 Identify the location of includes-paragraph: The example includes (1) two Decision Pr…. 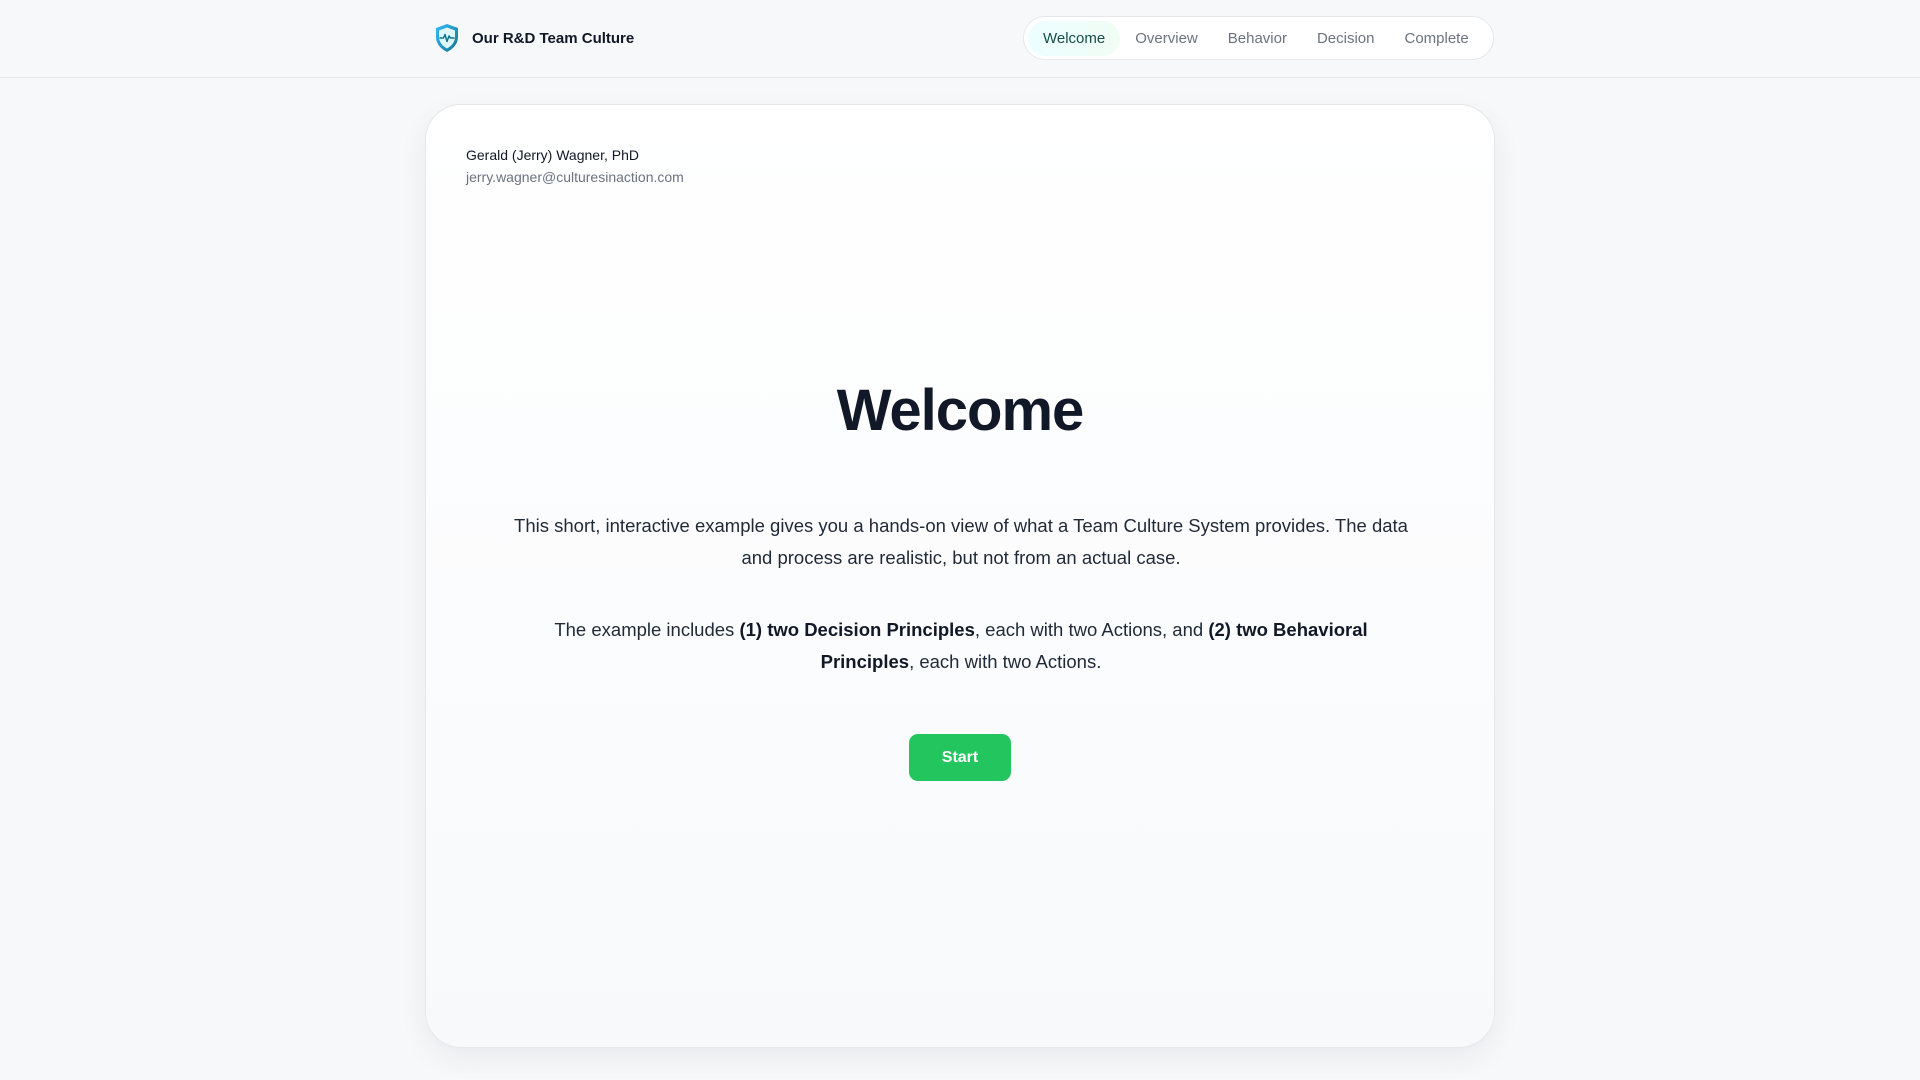
(961, 646).